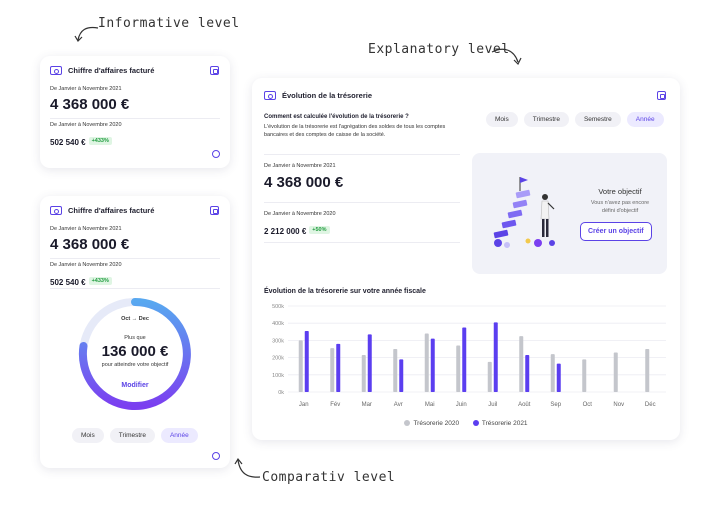  I want to click on gauge-pre: Plus que, so click(135, 338).